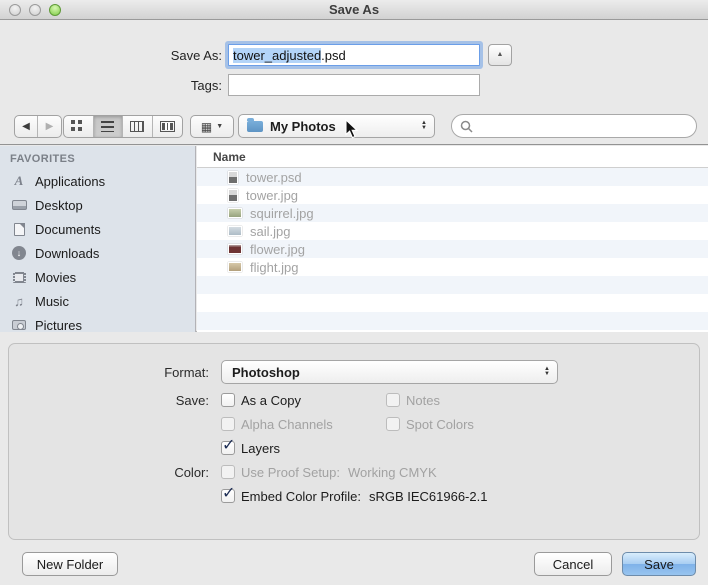 This screenshot has height=585, width=708. Describe the element at coordinates (452, 157) in the screenshot. I see `name-column-header: Name` at that location.